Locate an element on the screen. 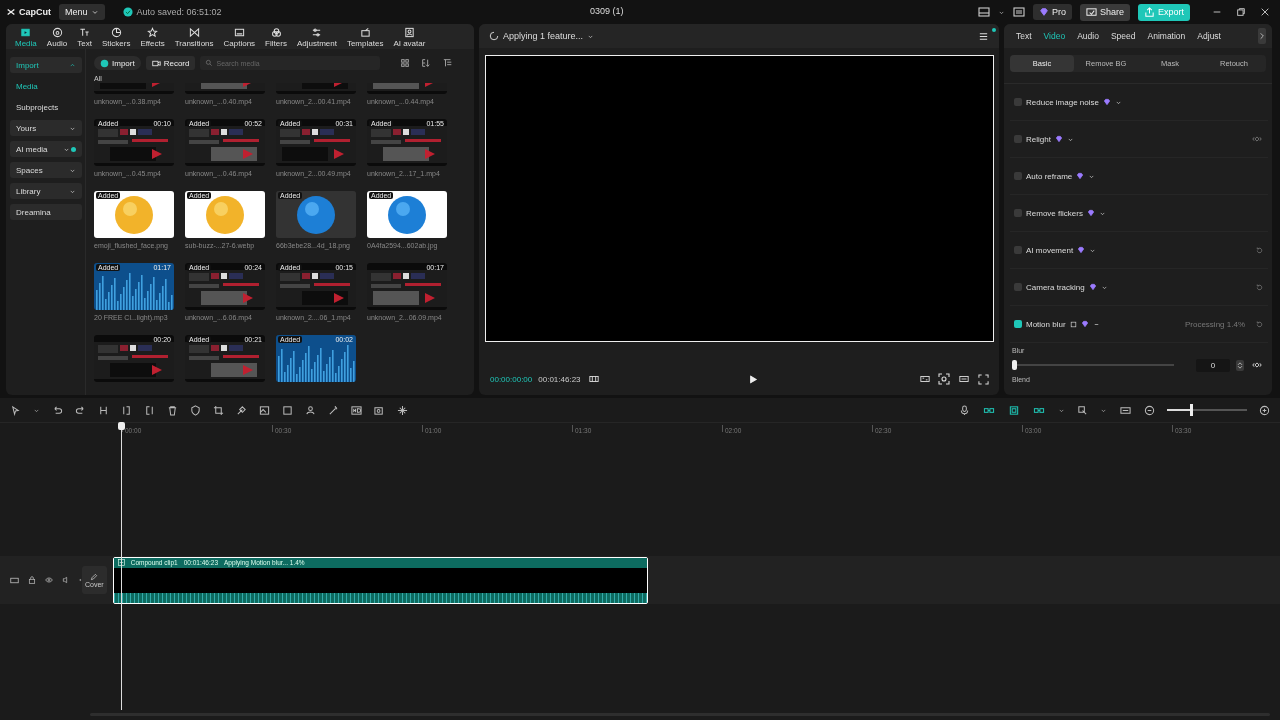 This screenshot has width=1280, height=720. sidebar-group: Yours is located at coordinates (46, 128).